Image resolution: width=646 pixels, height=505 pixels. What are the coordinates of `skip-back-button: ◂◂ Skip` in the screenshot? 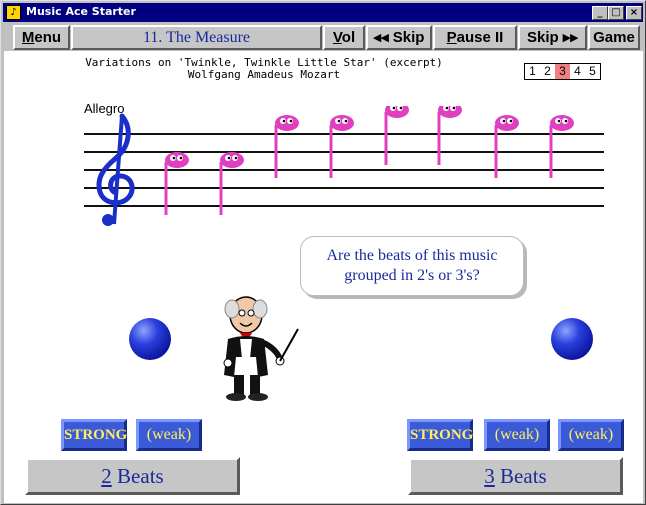 It's located at (399, 37).